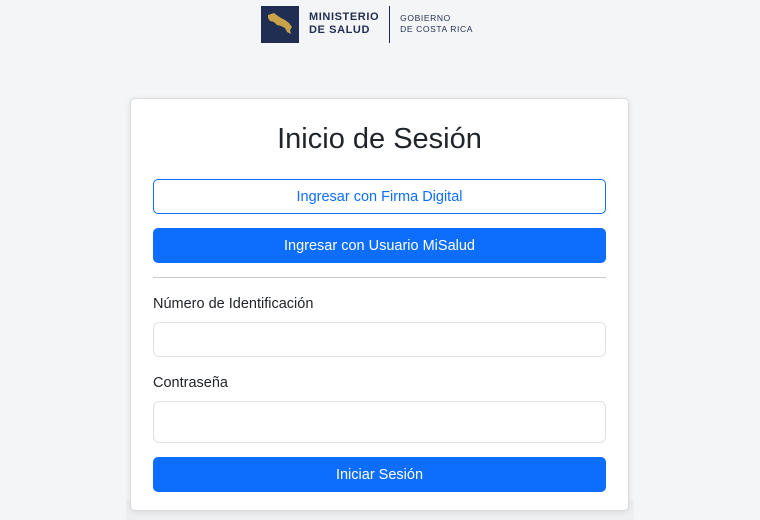  I want to click on id-number-input, so click(379, 339).